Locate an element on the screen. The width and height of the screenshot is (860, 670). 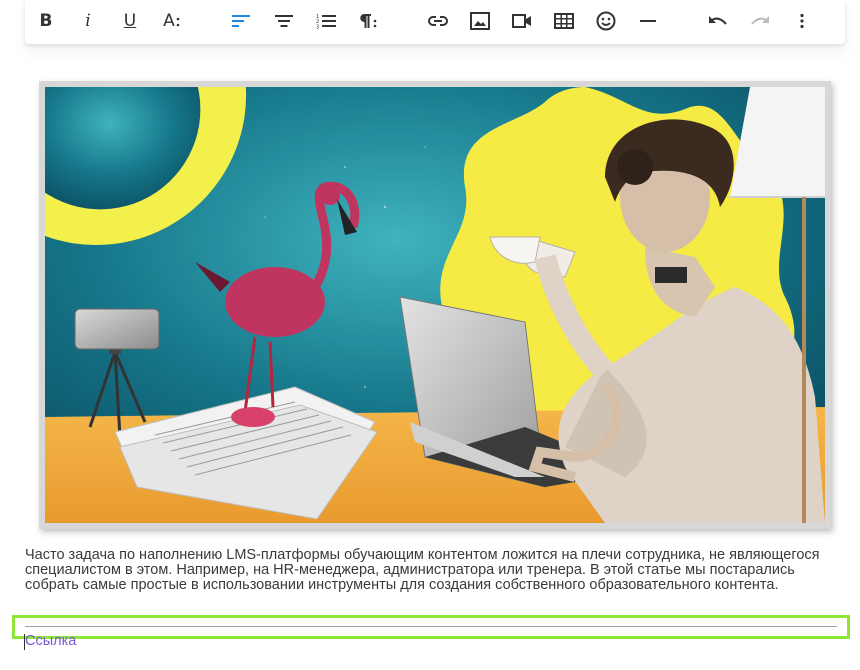
undo-button is located at coordinates (718, 21).